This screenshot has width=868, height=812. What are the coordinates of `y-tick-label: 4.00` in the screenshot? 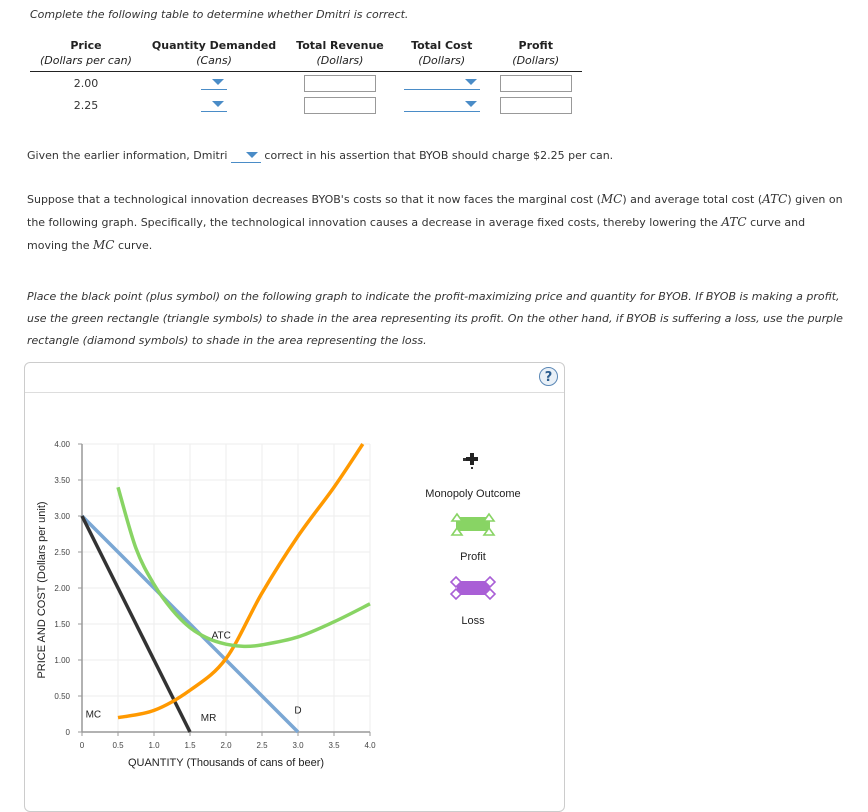 It's located at (62, 444).